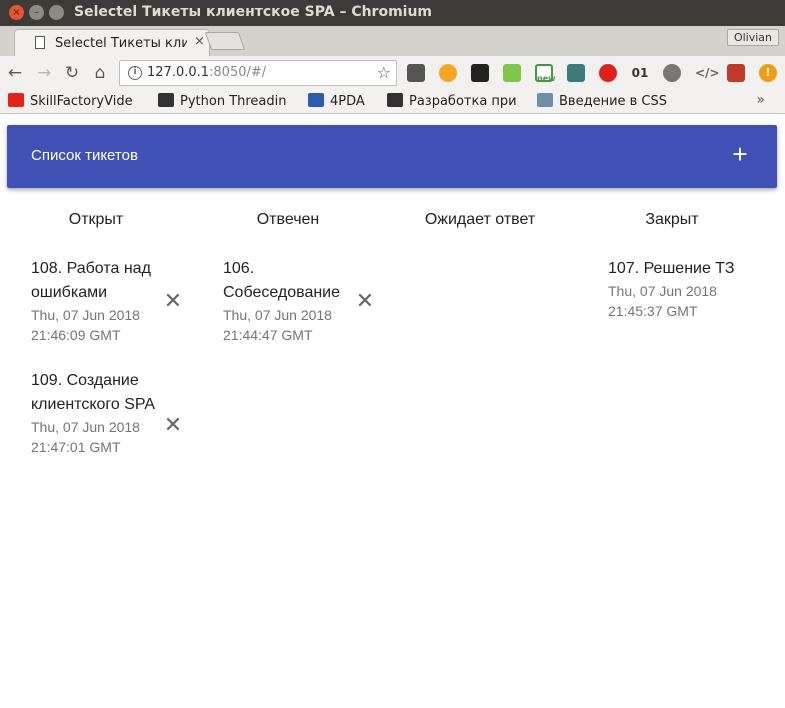 This screenshot has width=785, height=708. Describe the element at coordinates (752, 37) in the screenshot. I see `profile-button: Olivian` at that location.